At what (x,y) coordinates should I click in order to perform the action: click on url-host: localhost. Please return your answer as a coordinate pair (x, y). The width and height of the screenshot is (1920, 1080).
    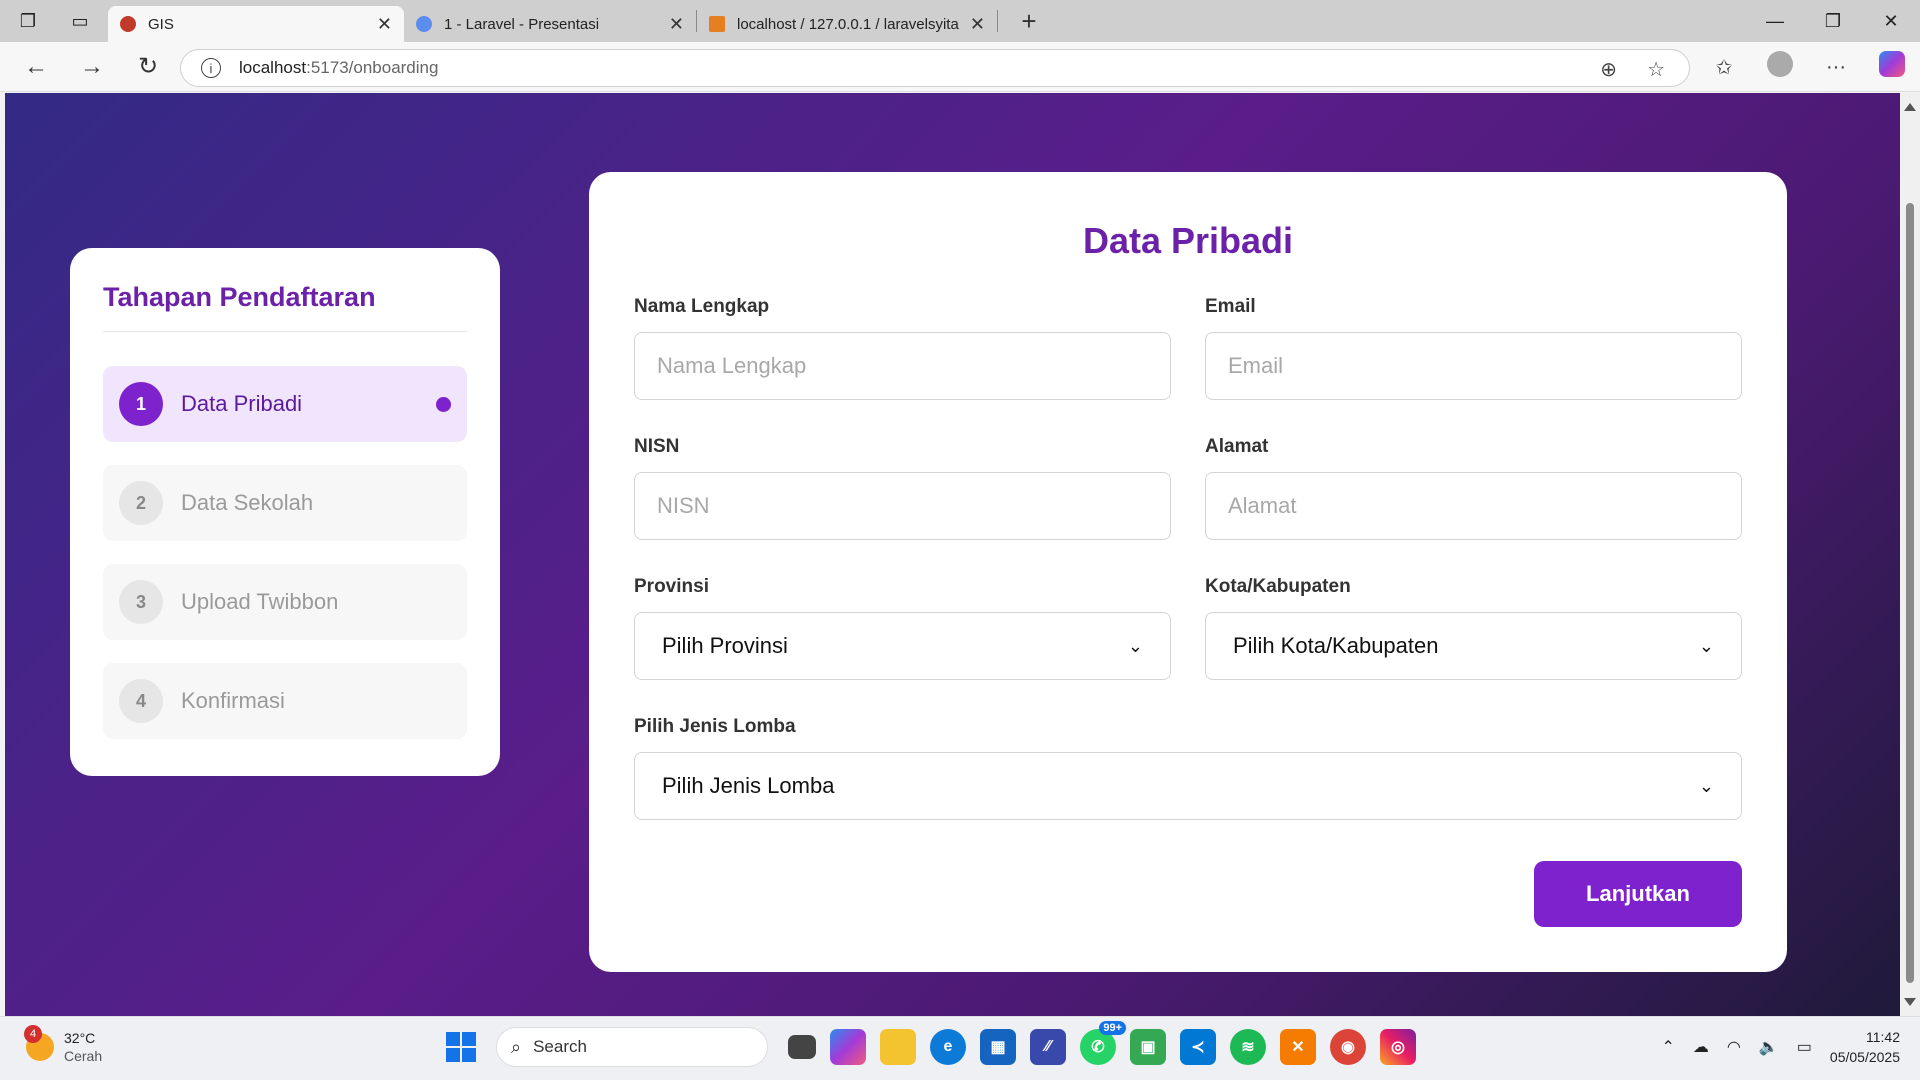
    Looking at the image, I should click on (273, 67).